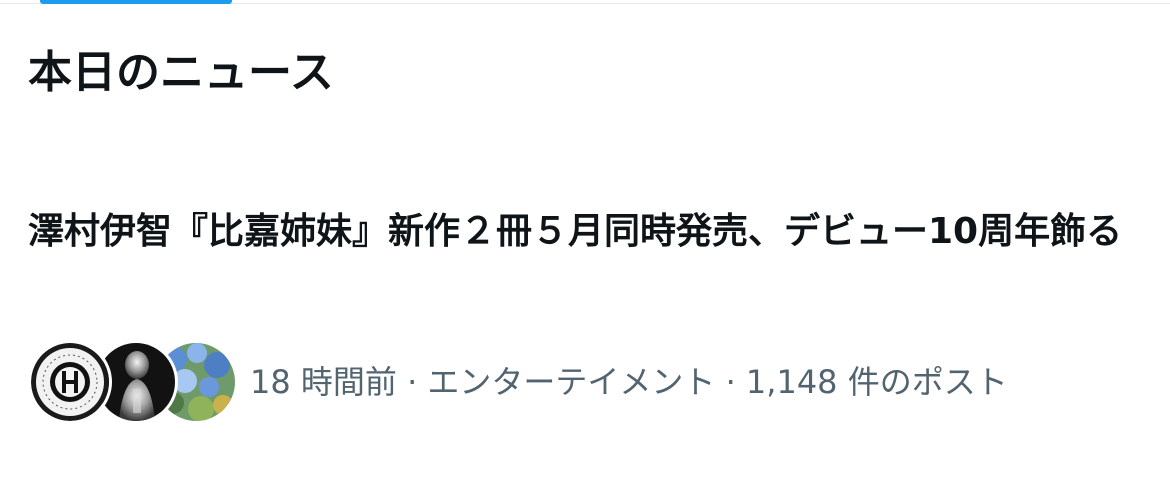 The height and width of the screenshot is (477, 1170). Describe the element at coordinates (70, 382) in the screenshot. I see `kadokawa-horror-bunko-logo-icon` at that location.